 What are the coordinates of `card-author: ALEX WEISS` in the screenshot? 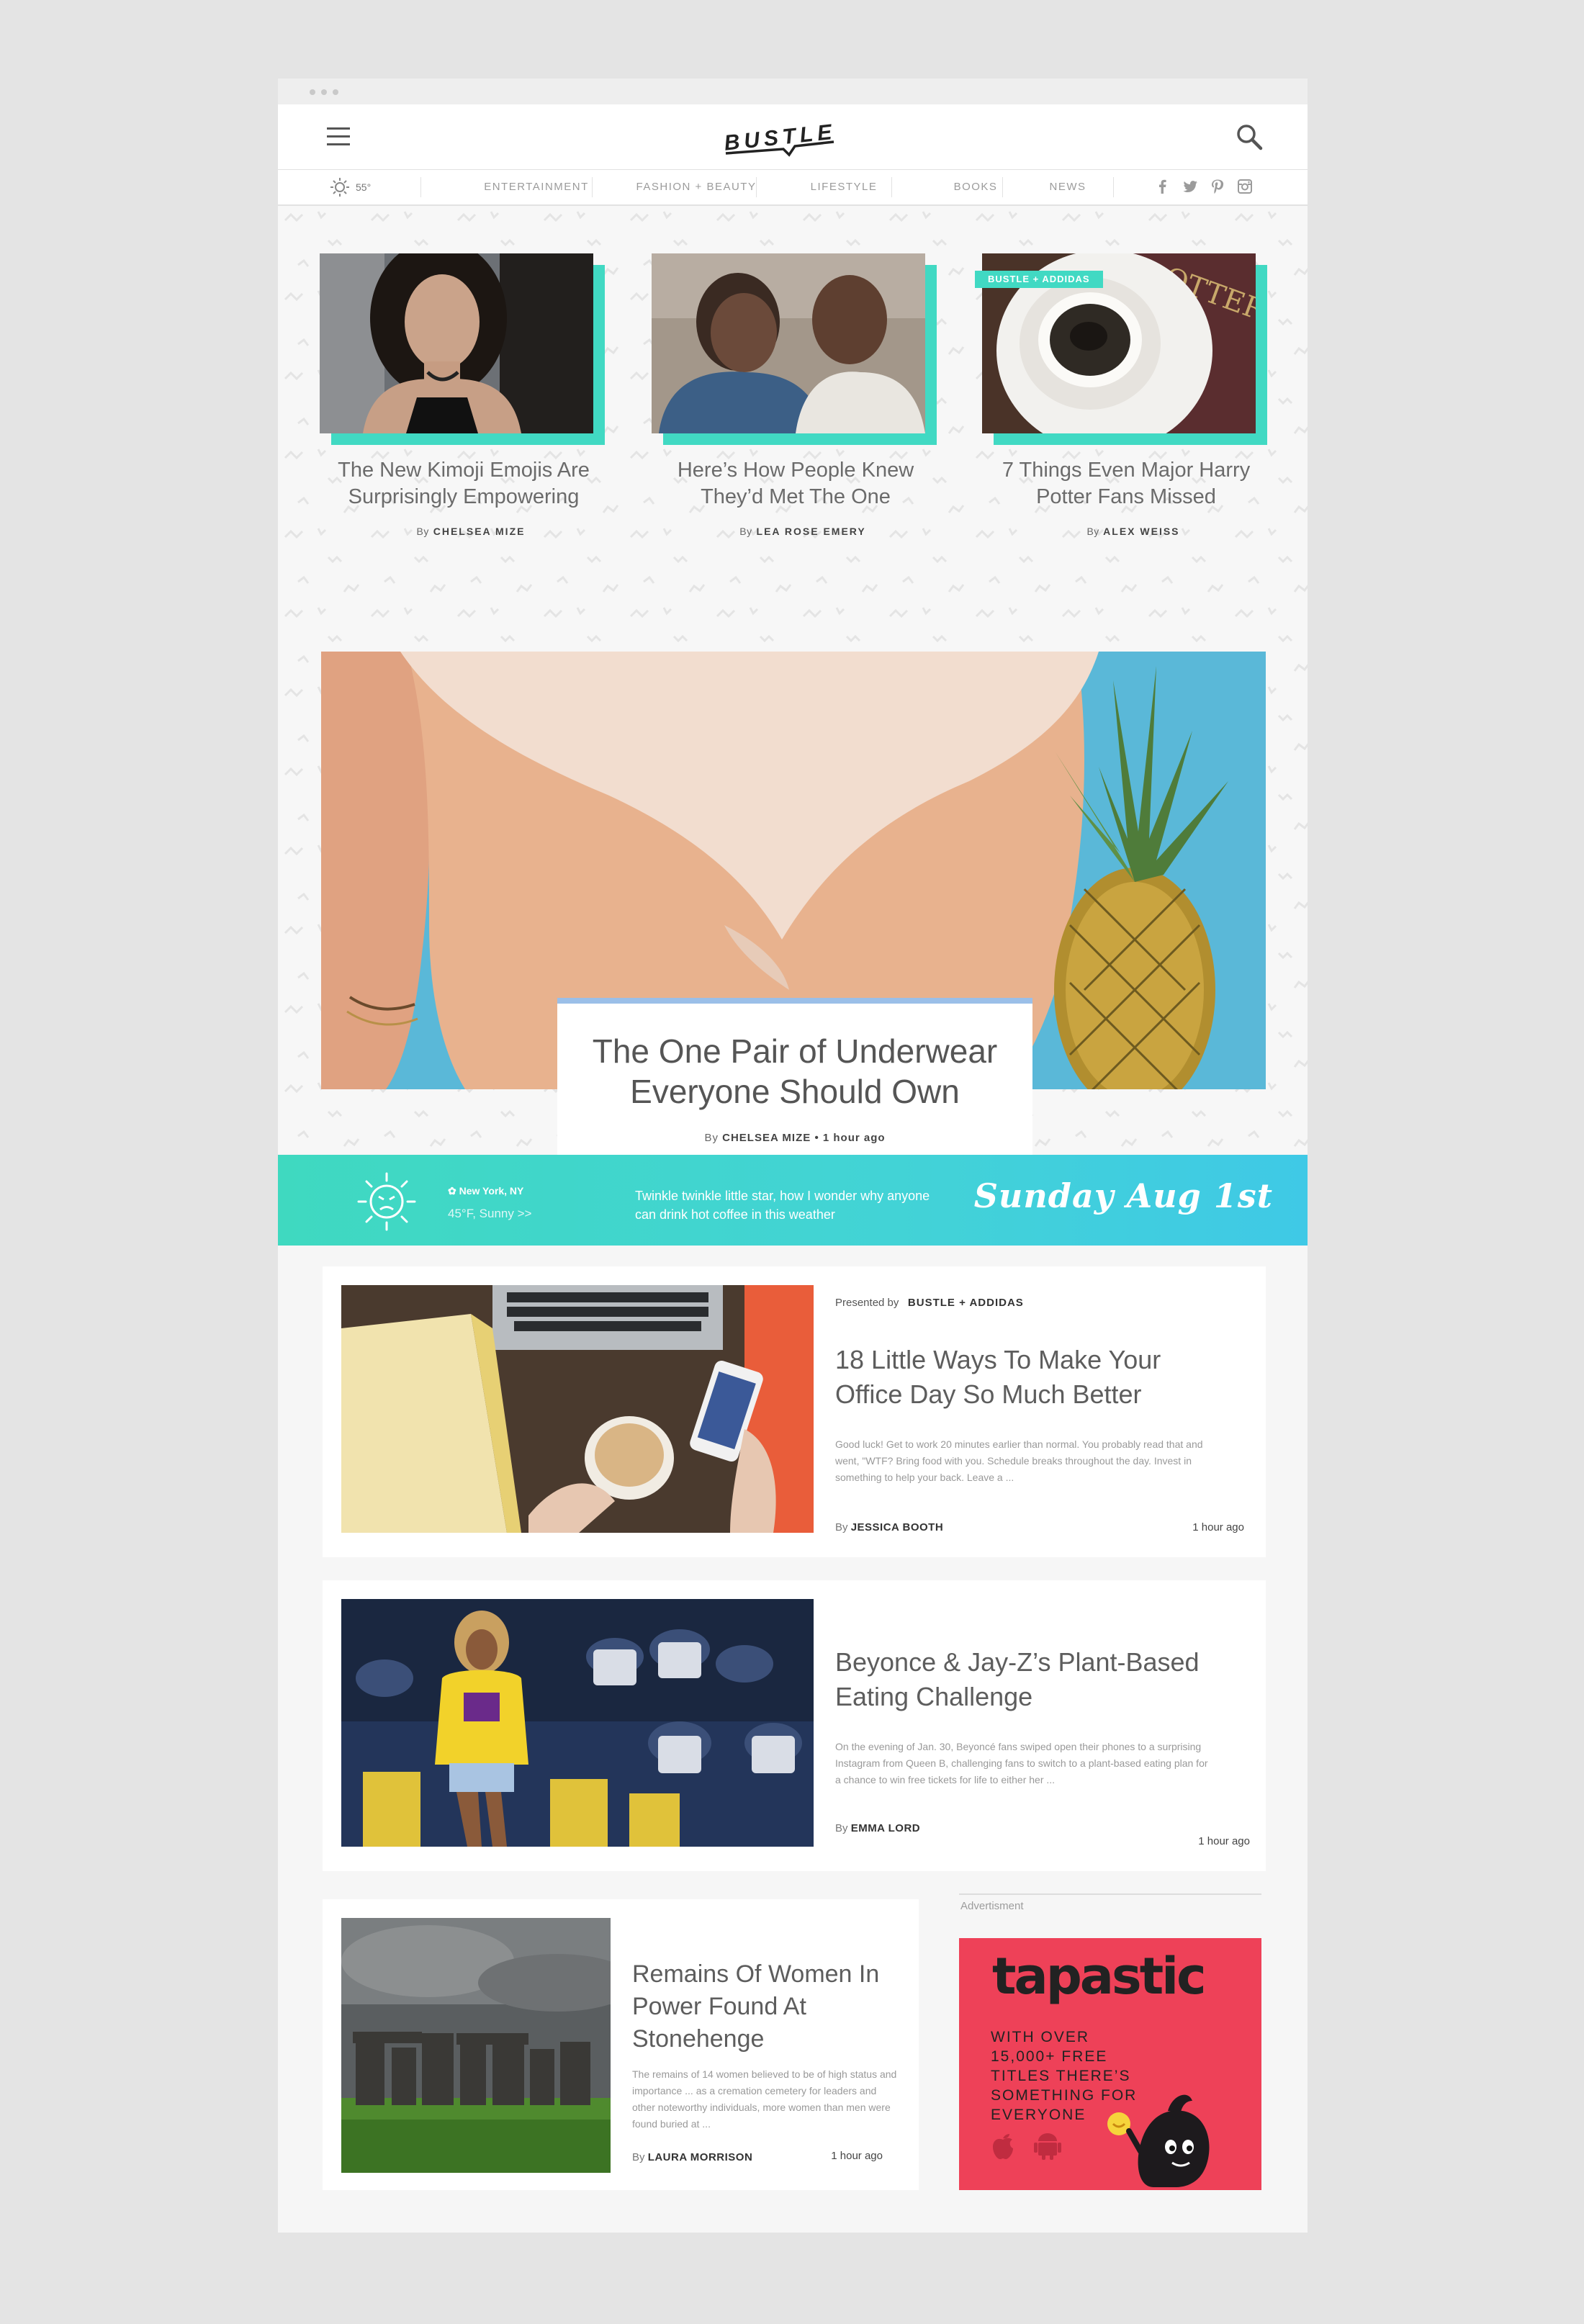 It's located at (1141, 531).